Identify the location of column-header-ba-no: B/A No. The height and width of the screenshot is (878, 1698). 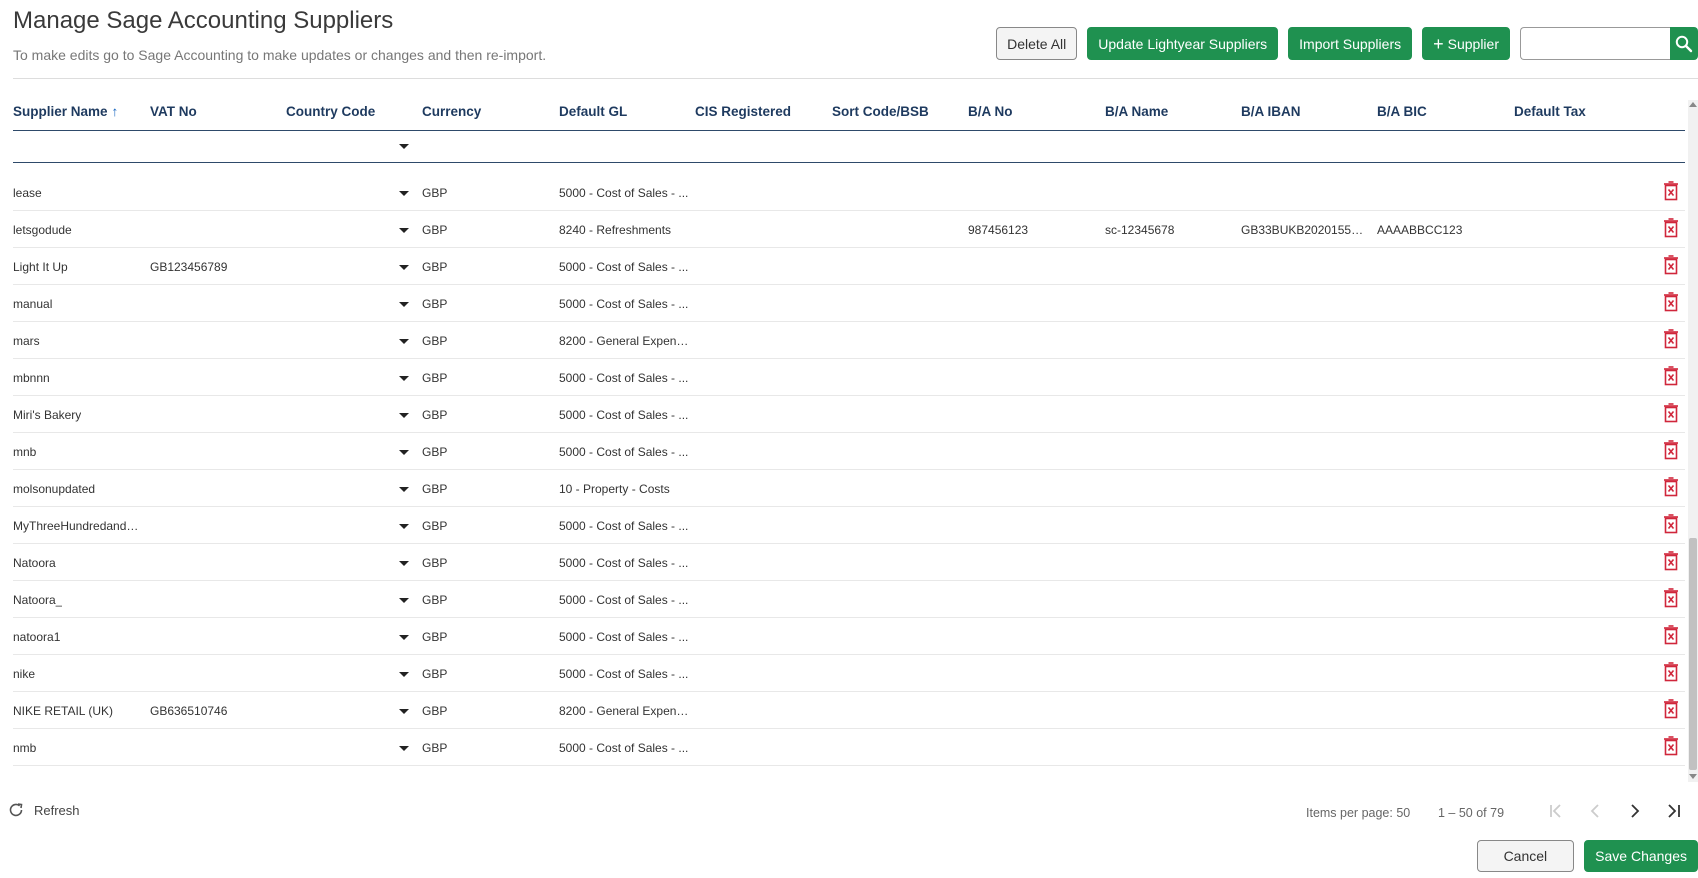
(990, 111).